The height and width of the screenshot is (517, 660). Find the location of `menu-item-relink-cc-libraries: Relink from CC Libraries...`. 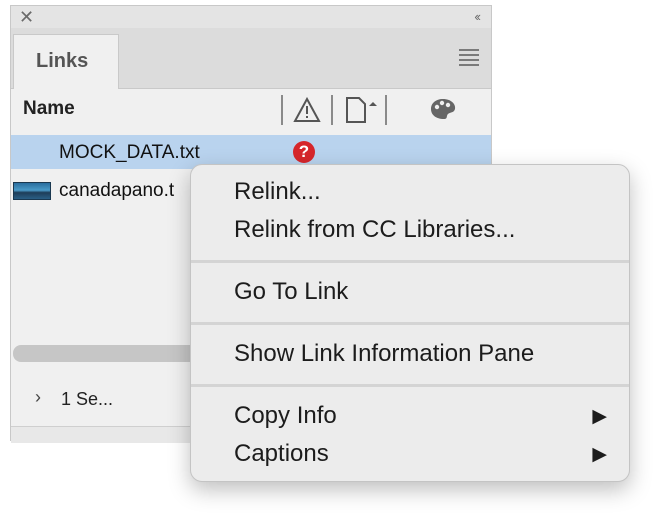

menu-item-relink-cc-libraries: Relink from CC Libraries... is located at coordinates (374, 230).